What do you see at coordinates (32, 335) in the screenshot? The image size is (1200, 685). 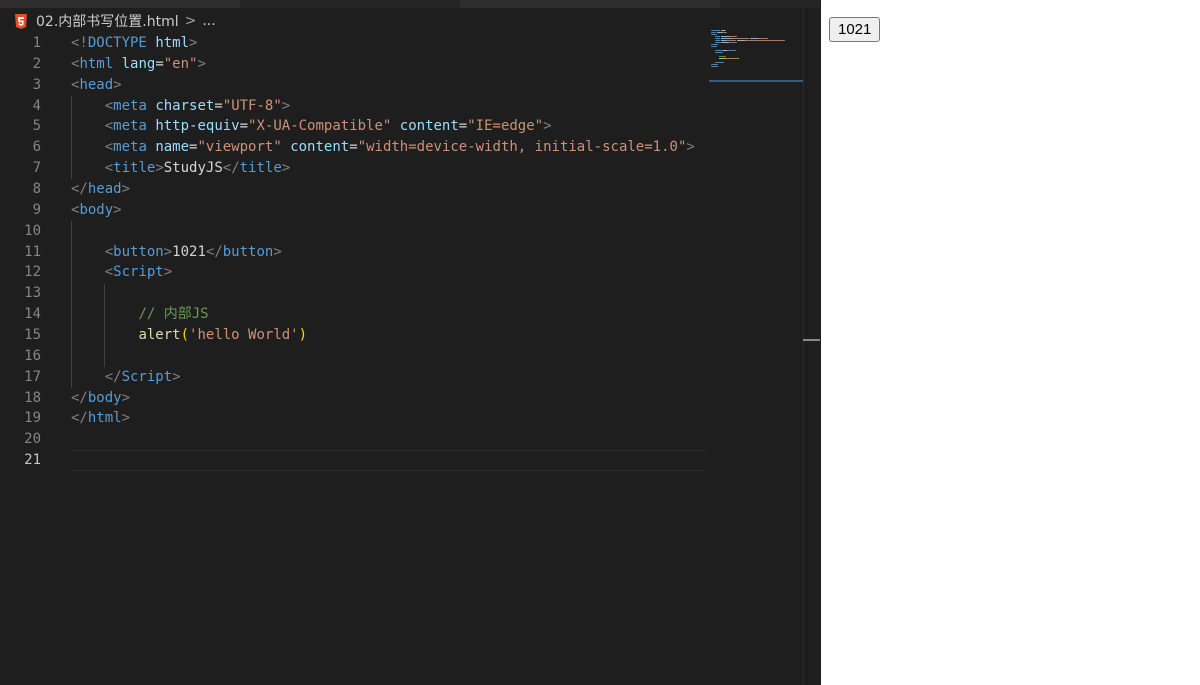 I see `line-number: 15` at bounding box center [32, 335].